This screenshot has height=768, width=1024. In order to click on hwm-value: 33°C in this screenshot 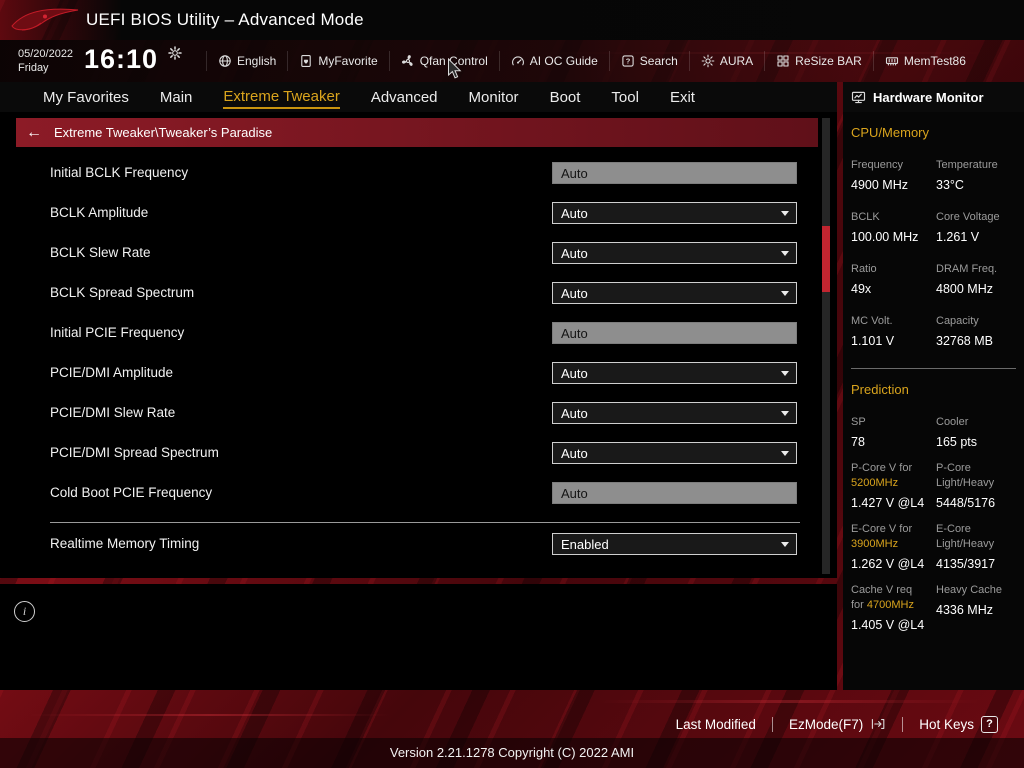, I will do `click(950, 185)`.